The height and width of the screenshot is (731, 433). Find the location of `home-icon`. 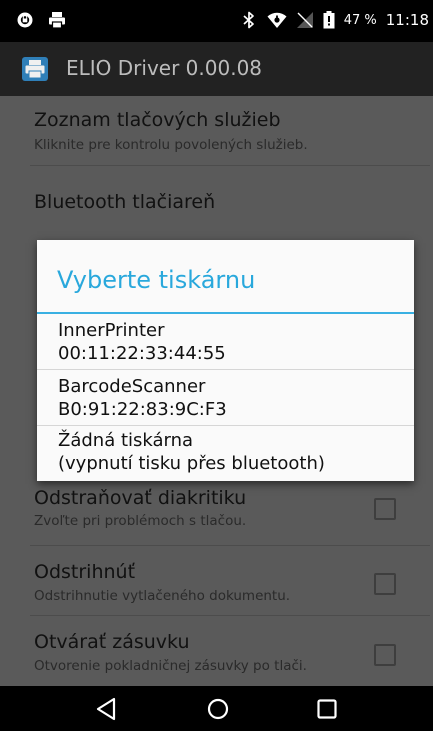

home-icon is located at coordinates (218, 709).